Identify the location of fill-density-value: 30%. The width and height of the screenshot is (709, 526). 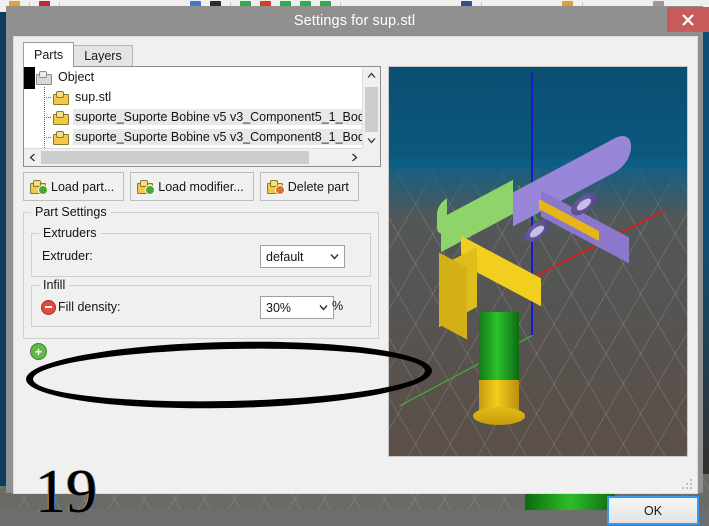
(279, 307).